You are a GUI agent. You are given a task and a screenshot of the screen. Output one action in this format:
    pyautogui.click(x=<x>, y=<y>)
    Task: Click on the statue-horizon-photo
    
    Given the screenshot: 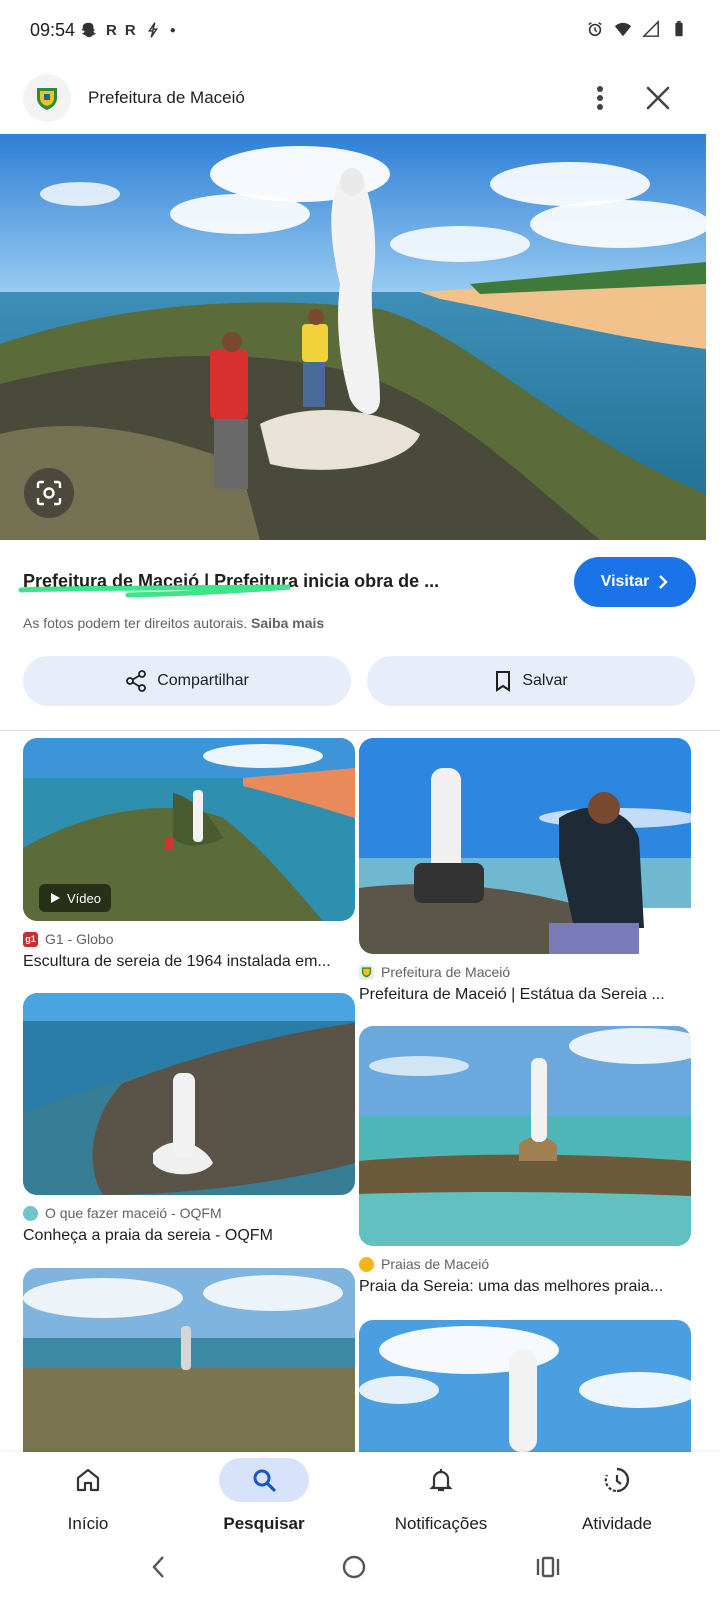 What is the action you would take?
    pyautogui.click(x=189, y=1360)
    